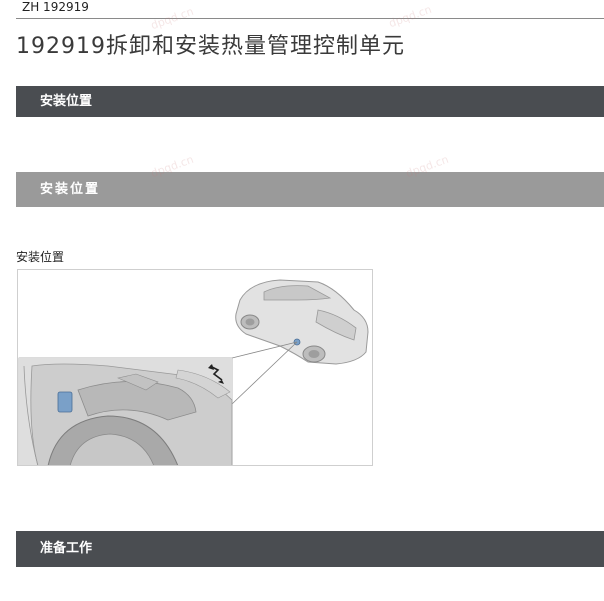  What do you see at coordinates (40, 257) in the screenshot?
I see `figure-caption: 安装位置` at bounding box center [40, 257].